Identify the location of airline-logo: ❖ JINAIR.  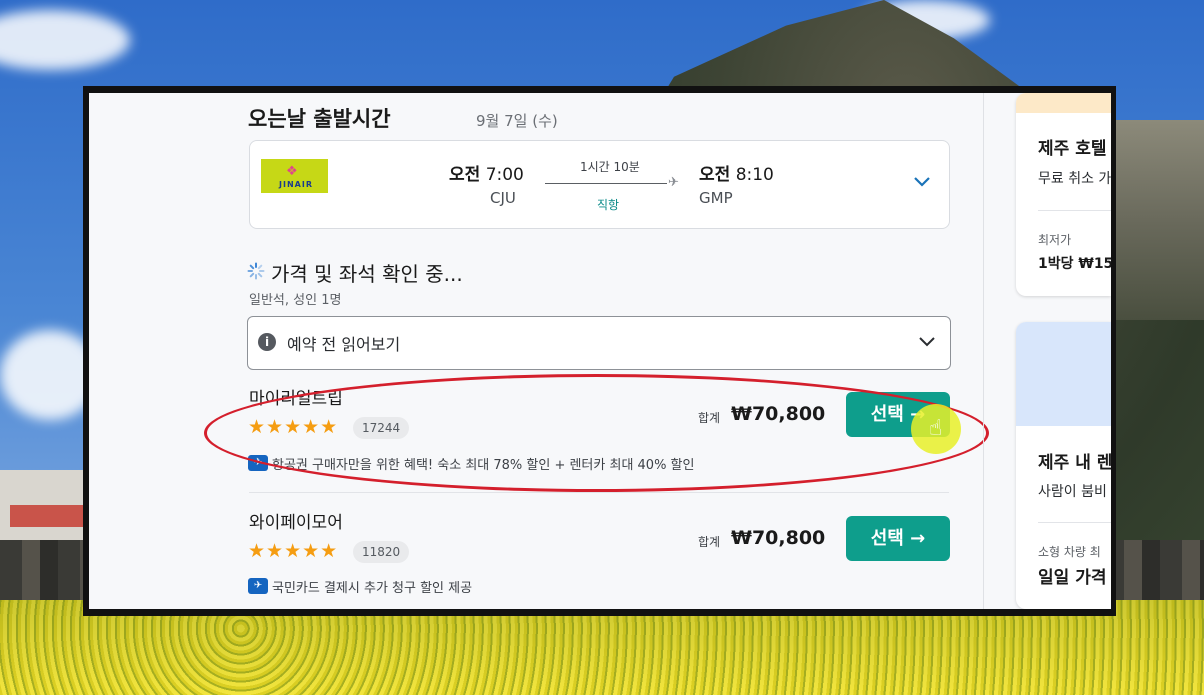
(294, 176).